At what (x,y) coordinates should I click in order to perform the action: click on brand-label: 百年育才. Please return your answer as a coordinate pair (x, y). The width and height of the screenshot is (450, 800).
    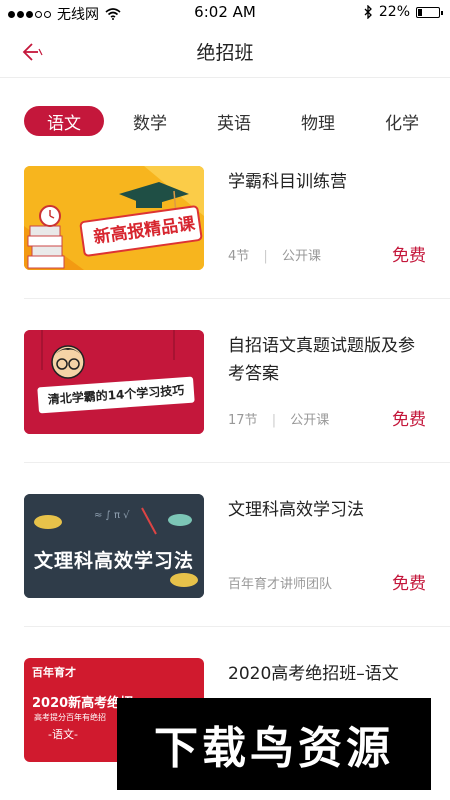
    Looking at the image, I should click on (54, 672).